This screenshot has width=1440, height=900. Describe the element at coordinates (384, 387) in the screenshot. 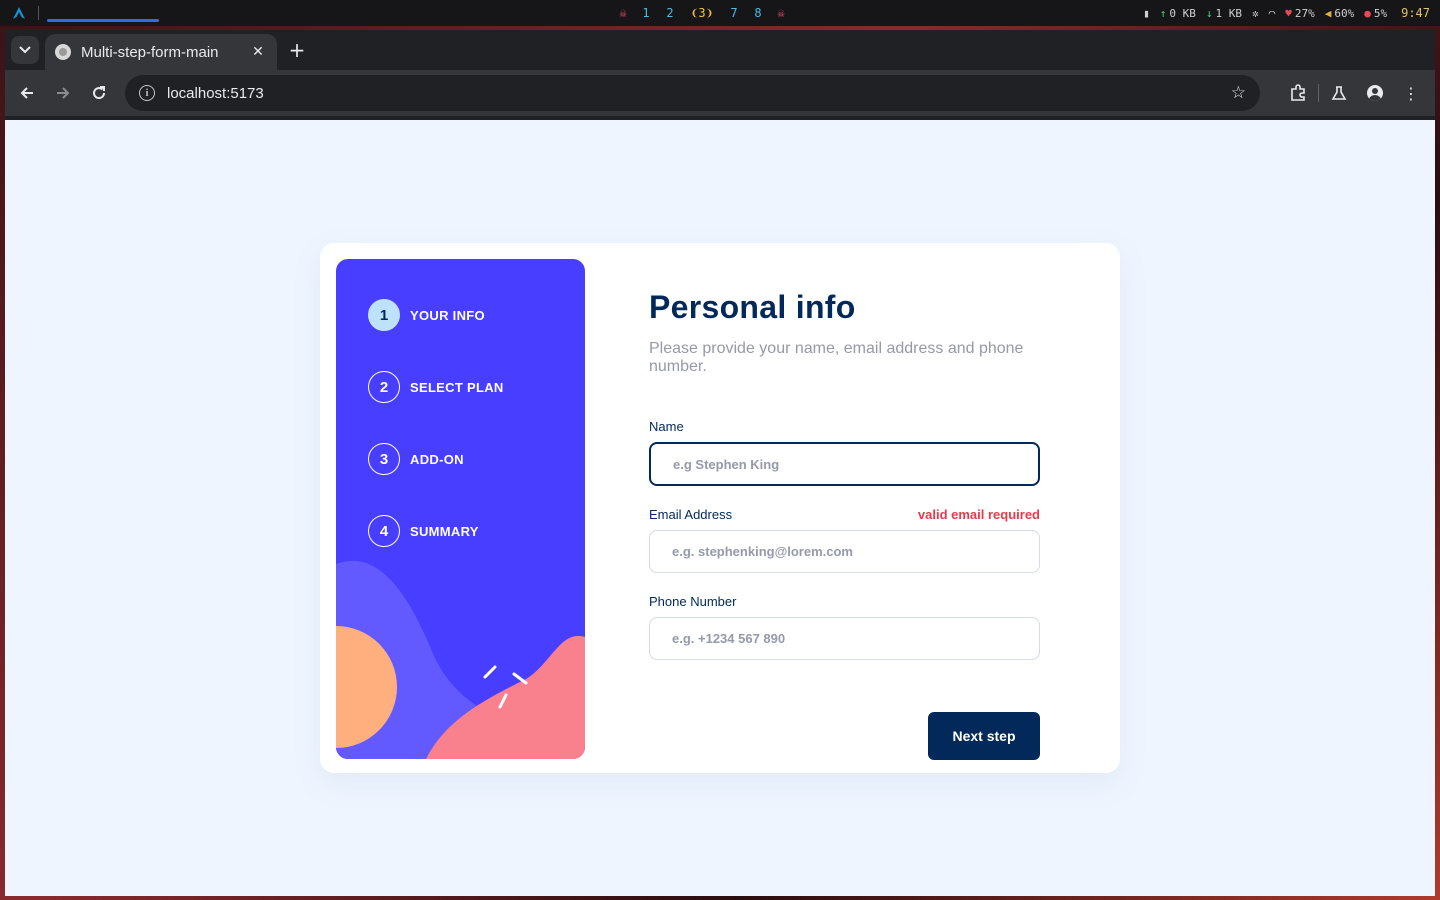

I see `step-number: 2` at that location.